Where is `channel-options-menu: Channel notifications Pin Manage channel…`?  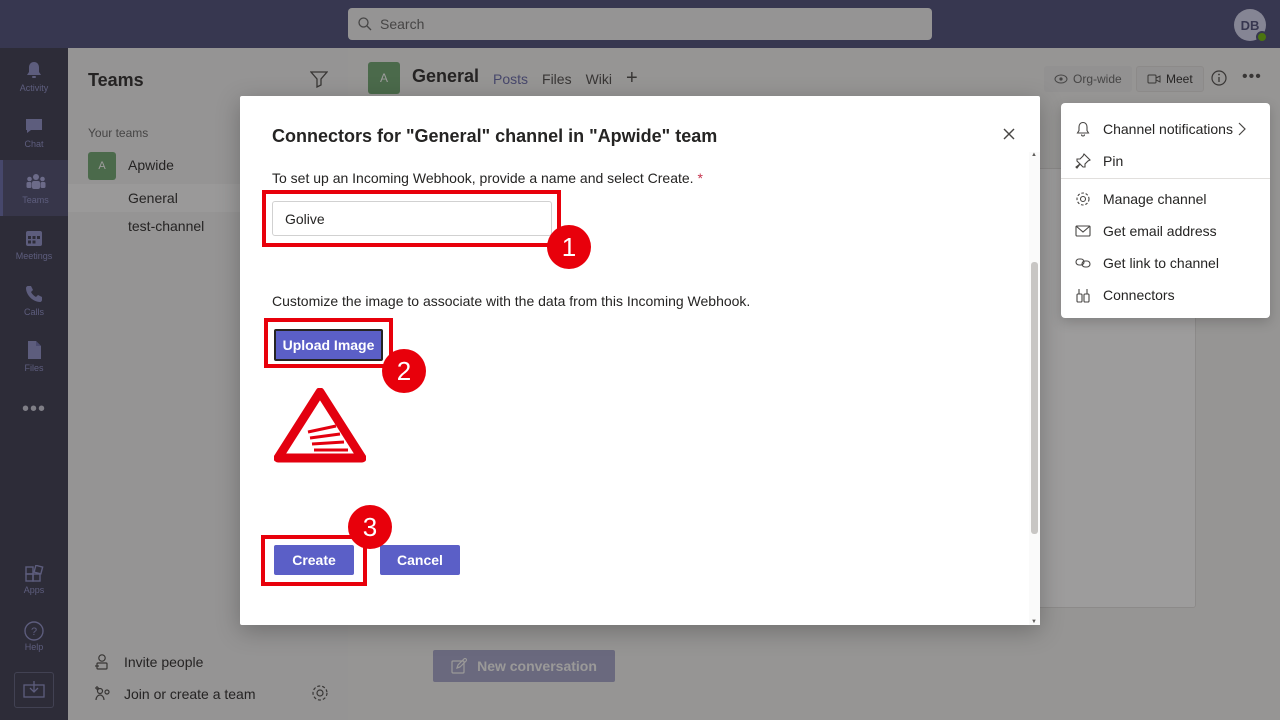
channel-options-menu: Channel notifications Pin Manage channel… is located at coordinates (1165, 210).